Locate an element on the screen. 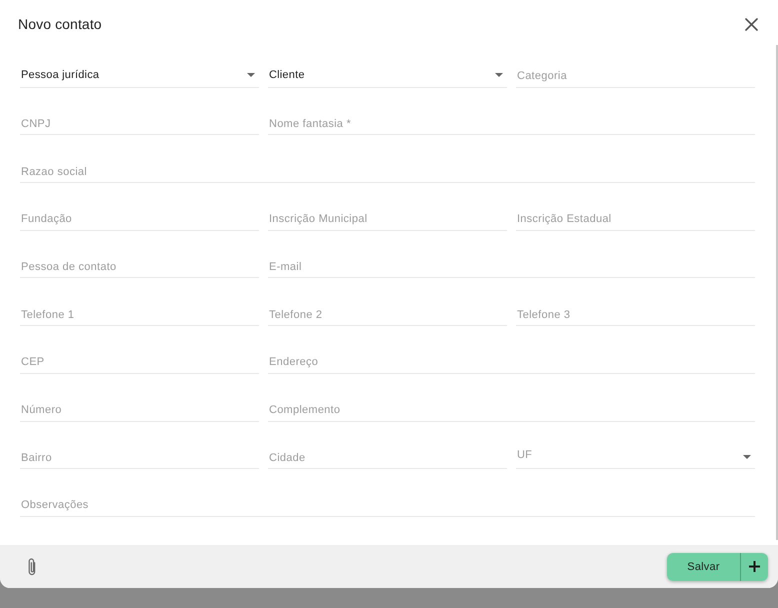 This screenshot has height=608, width=778. plus-icon is located at coordinates (754, 566).